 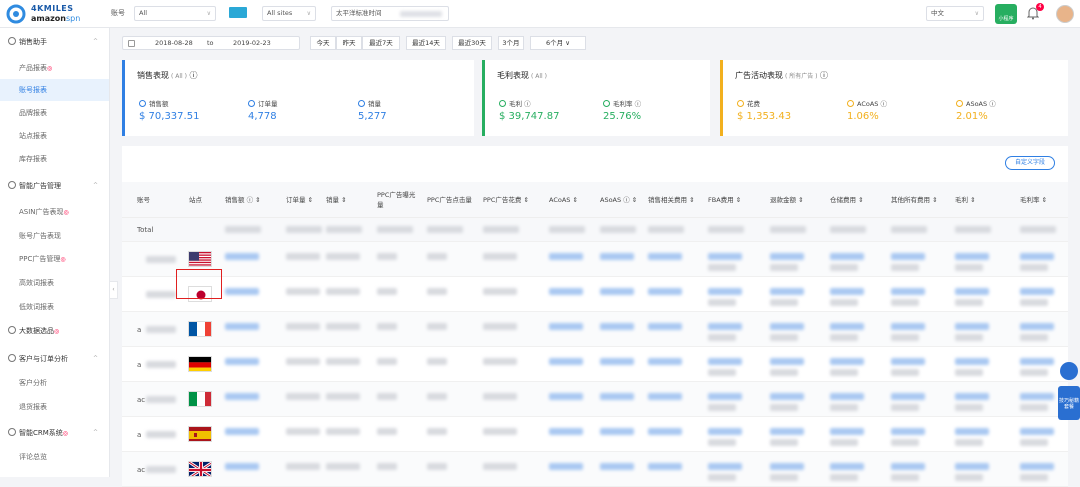 What do you see at coordinates (54, 307) in the screenshot?
I see `sidebar-item-inefficient-words: 低效词报表` at bounding box center [54, 307].